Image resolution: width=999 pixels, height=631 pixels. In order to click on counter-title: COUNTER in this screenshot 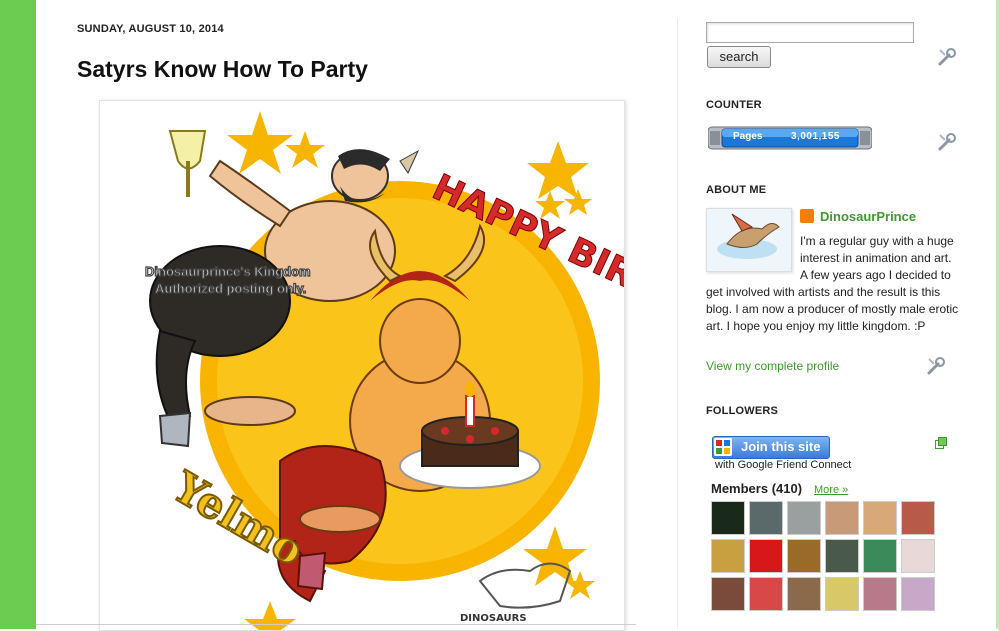, I will do `click(734, 105)`.